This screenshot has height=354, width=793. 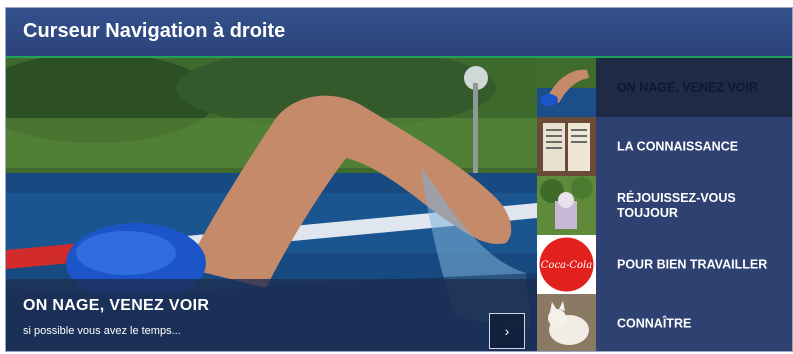 I want to click on thumbnail-garden, so click(x=566, y=205).